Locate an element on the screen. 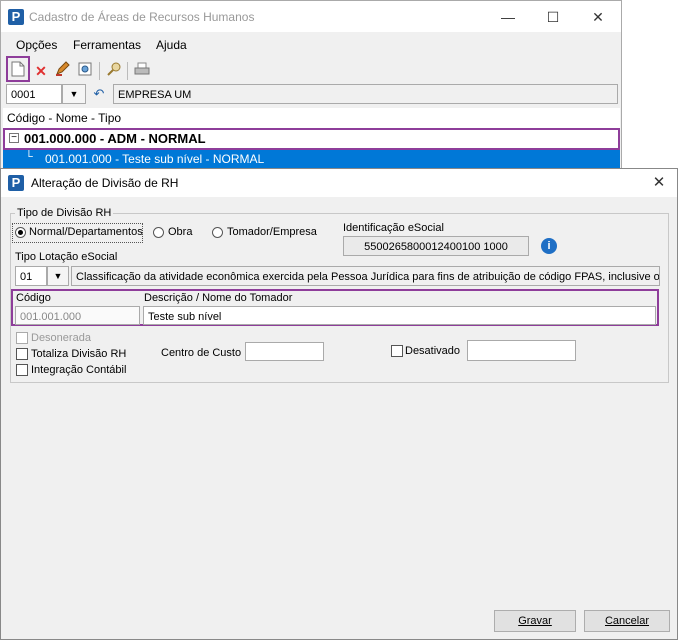 This screenshot has height=640, width=678. desativado-field is located at coordinates (521, 350).